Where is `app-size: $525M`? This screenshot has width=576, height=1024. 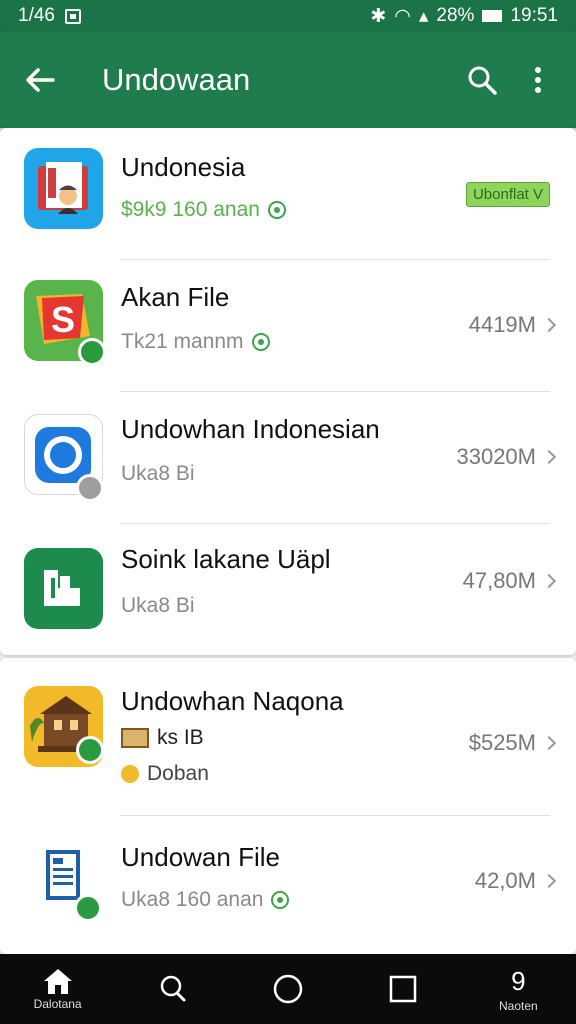
app-size: $525M is located at coordinates (512, 743).